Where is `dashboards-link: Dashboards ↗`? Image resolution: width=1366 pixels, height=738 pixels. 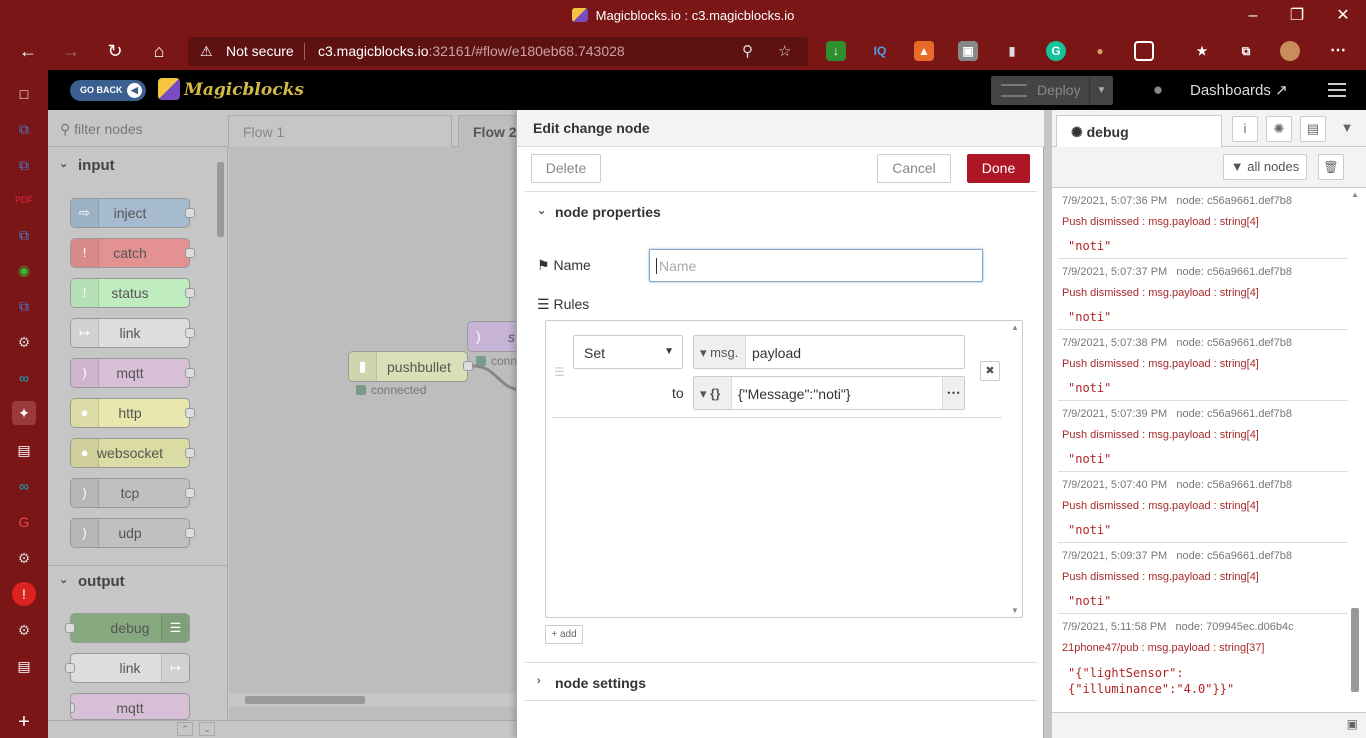 dashboards-link: Dashboards ↗ is located at coordinates (1239, 90).